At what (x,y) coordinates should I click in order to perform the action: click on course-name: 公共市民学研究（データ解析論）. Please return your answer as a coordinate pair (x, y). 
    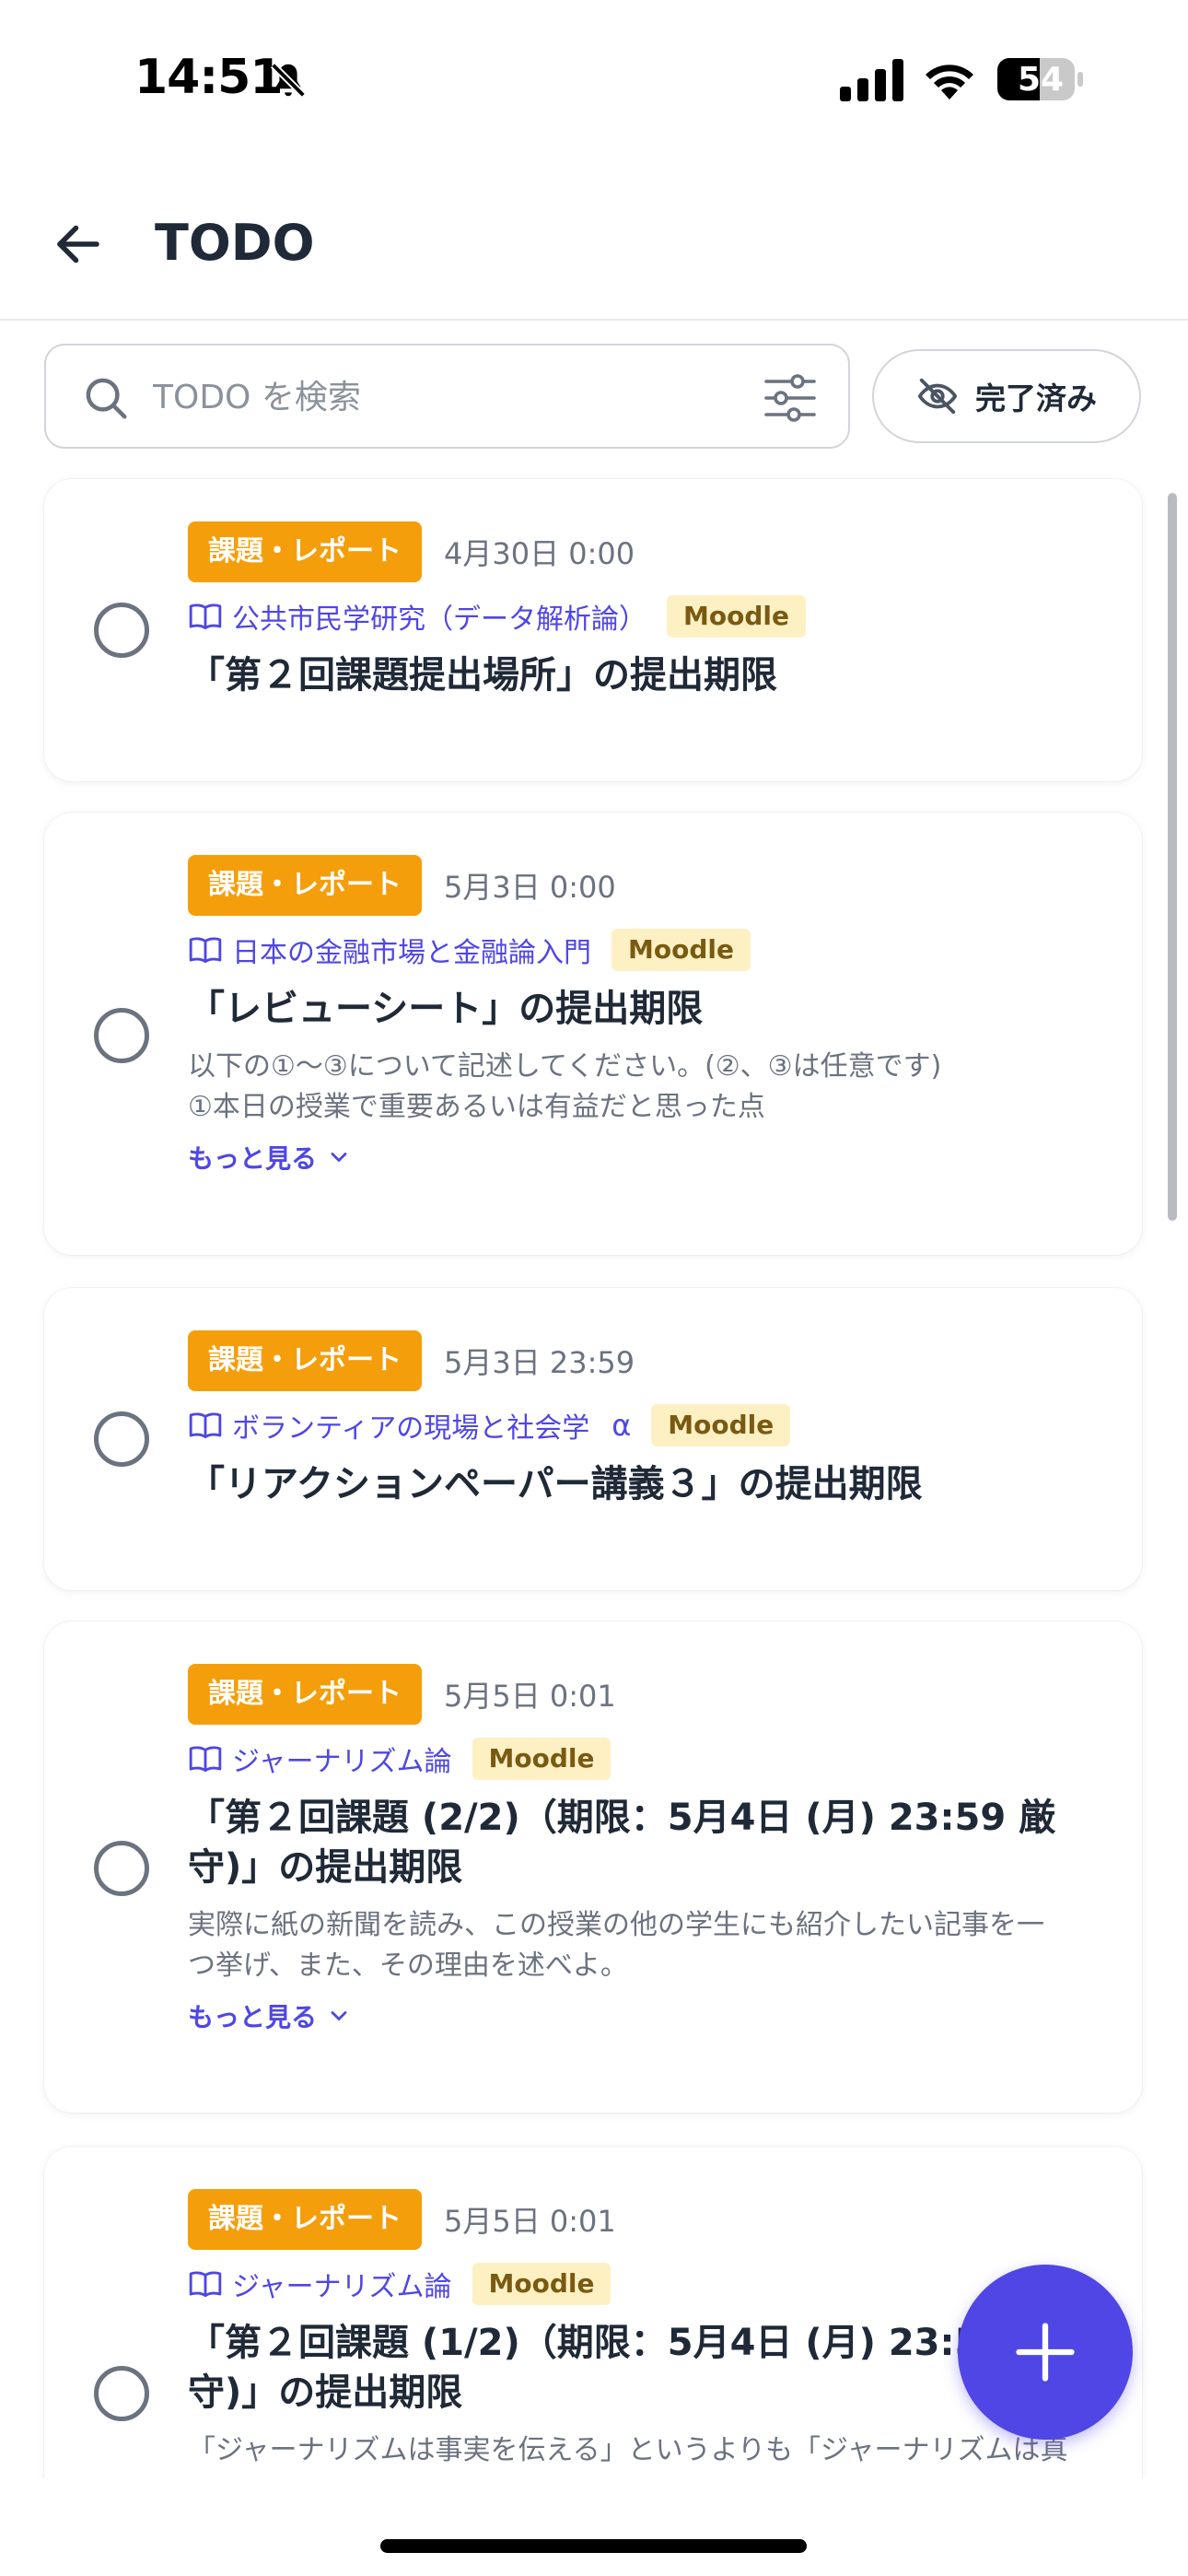
    Looking at the image, I should click on (439, 619).